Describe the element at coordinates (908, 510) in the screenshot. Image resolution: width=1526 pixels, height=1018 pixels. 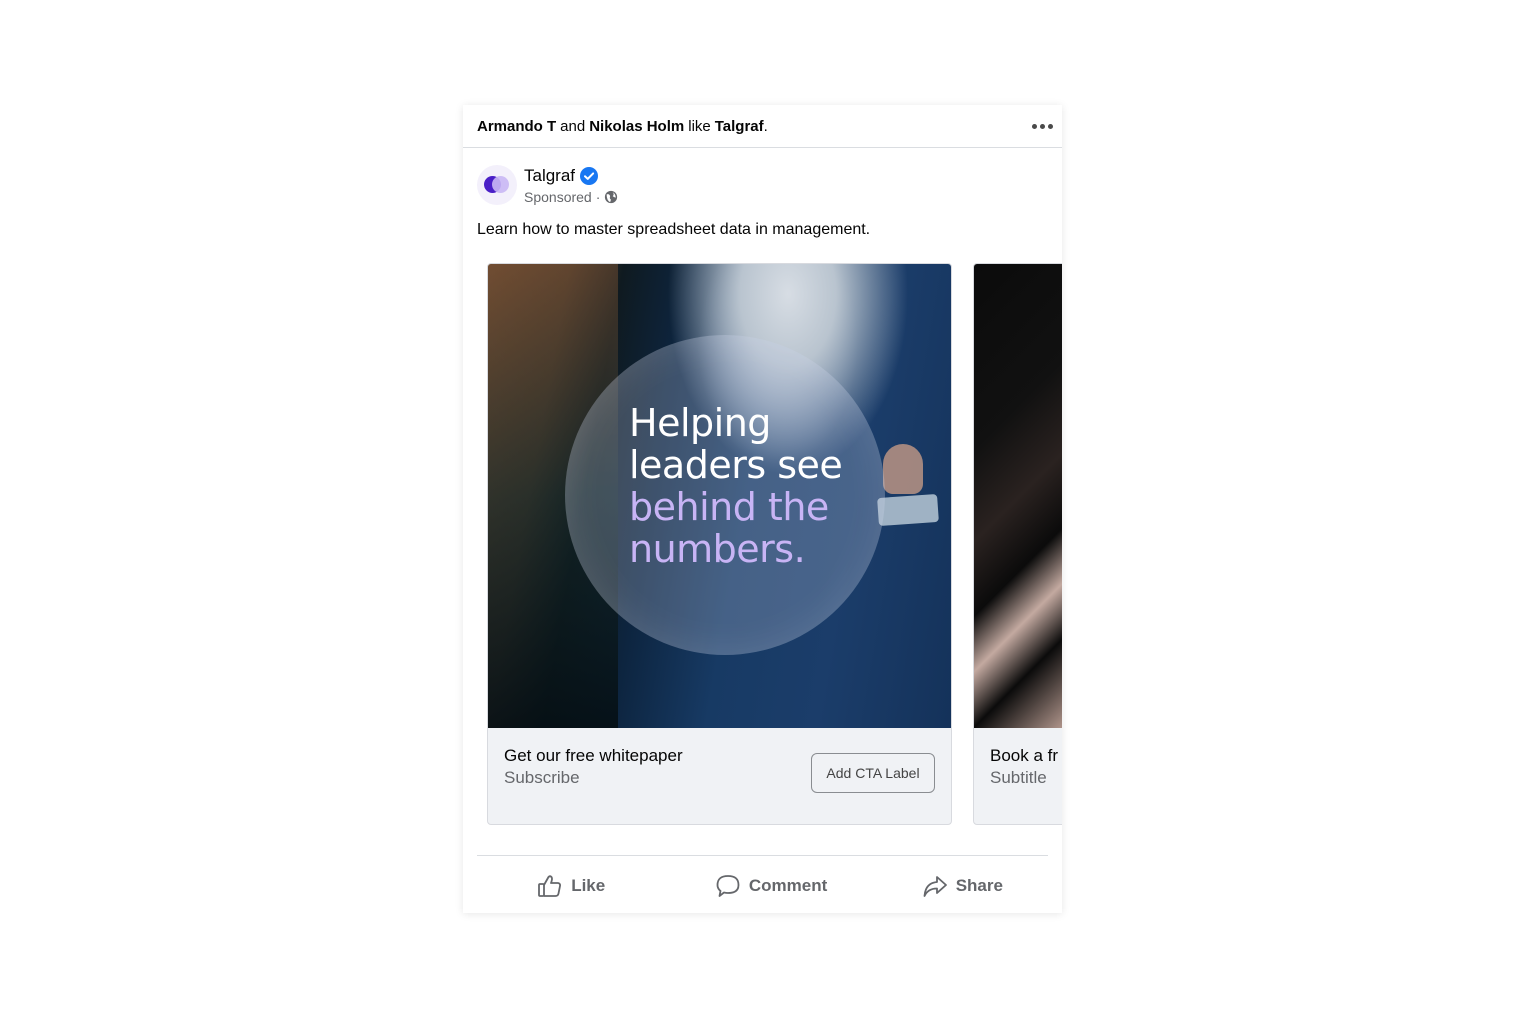
I see `image-tablet` at that location.